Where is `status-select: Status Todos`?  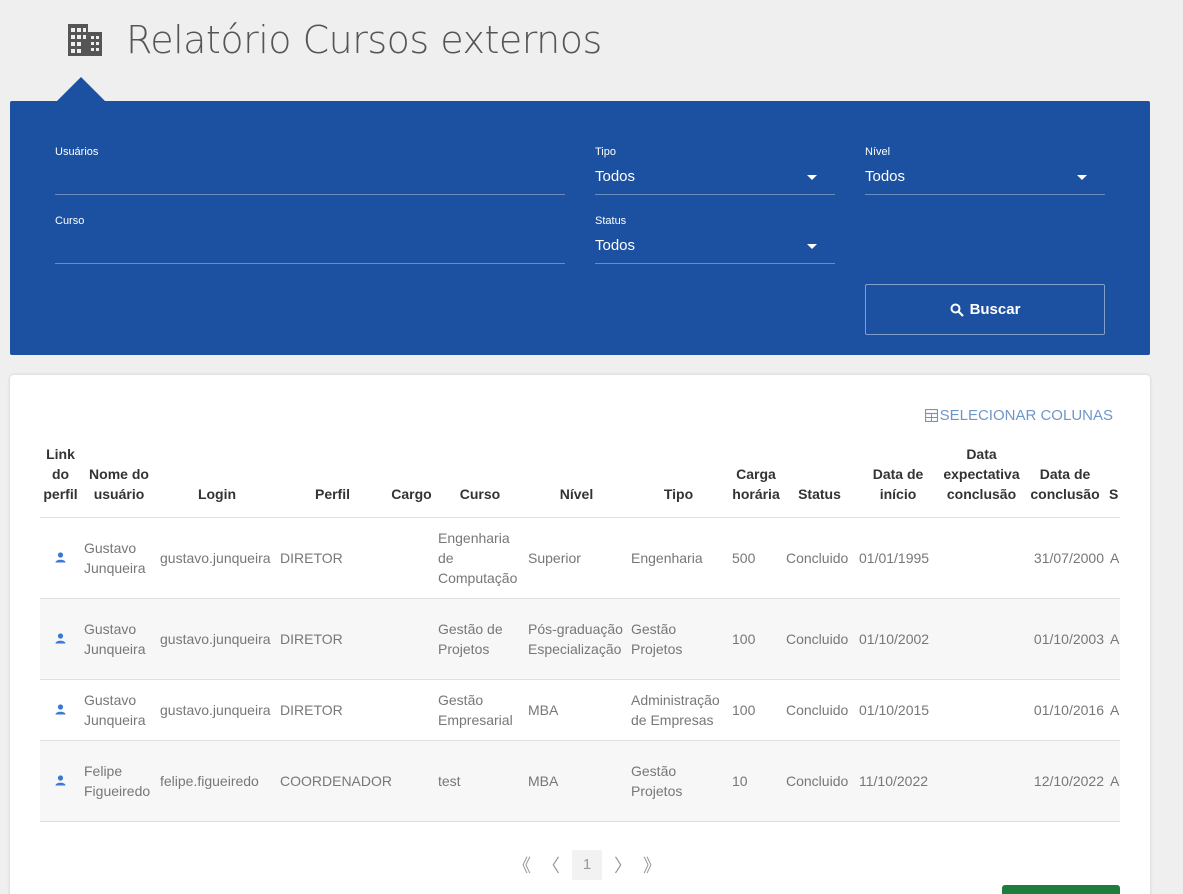 status-select: Status Todos is located at coordinates (715, 239).